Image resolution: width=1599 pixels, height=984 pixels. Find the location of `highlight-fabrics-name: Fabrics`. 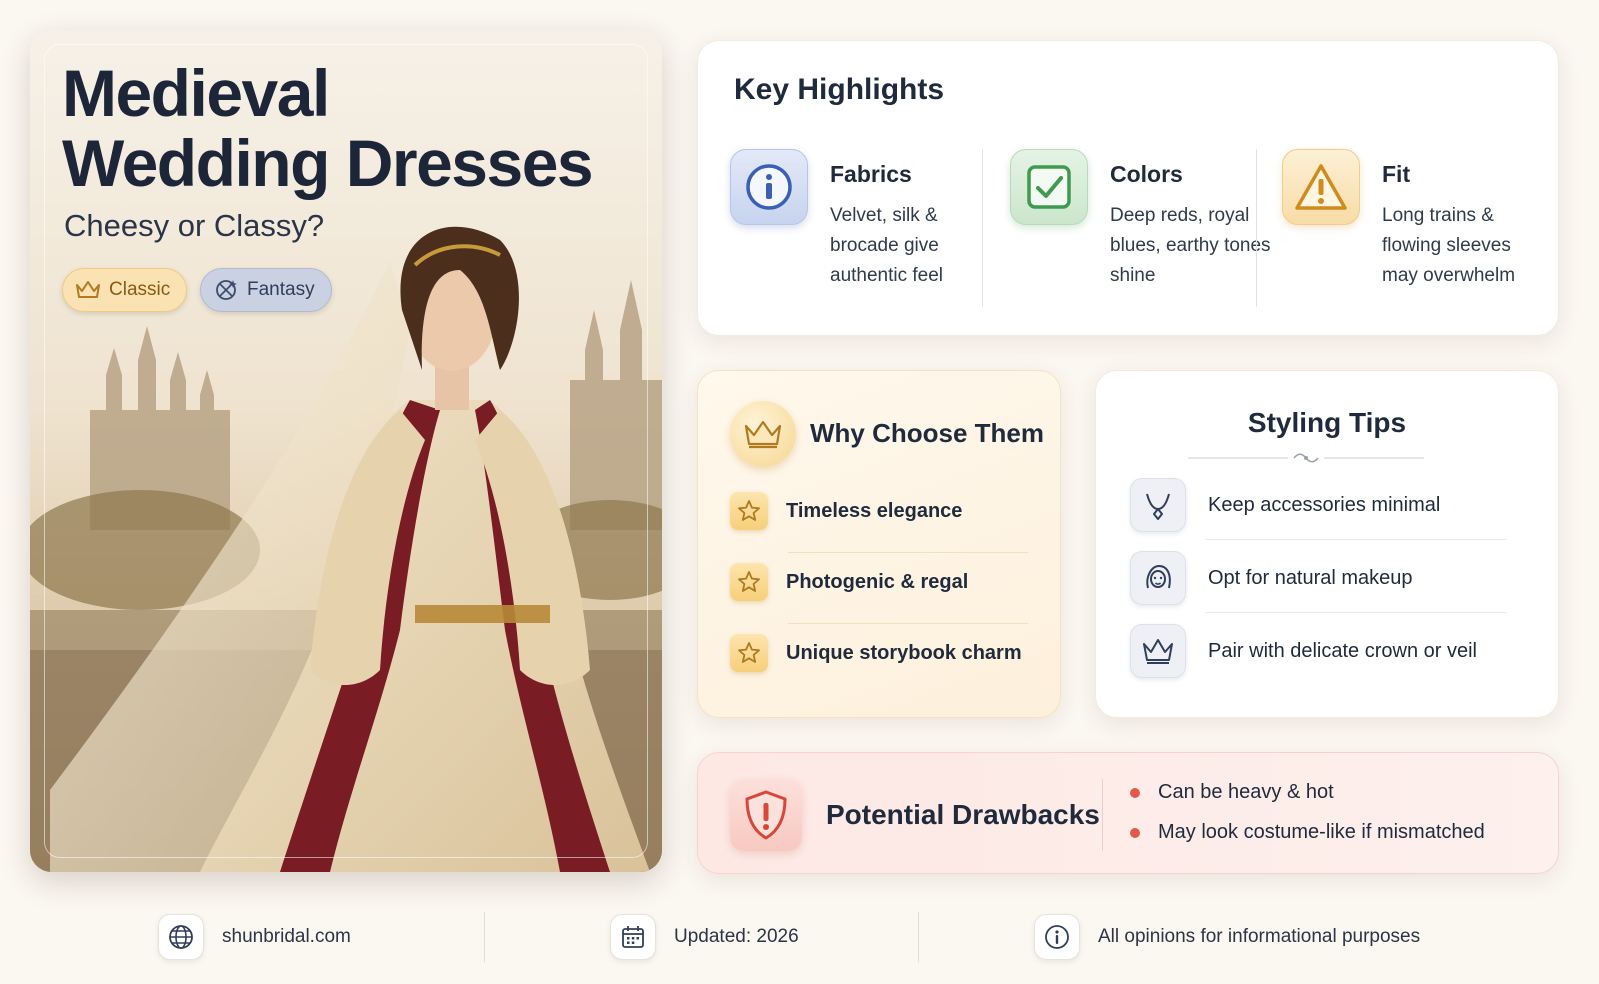

highlight-fabrics-name: Fabrics is located at coordinates (871, 174).